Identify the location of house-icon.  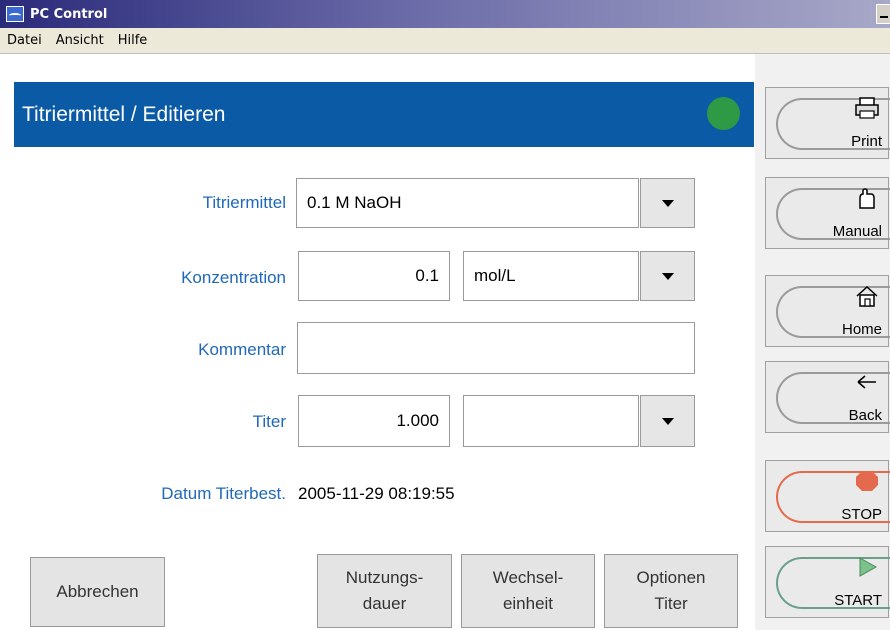
(867, 296).